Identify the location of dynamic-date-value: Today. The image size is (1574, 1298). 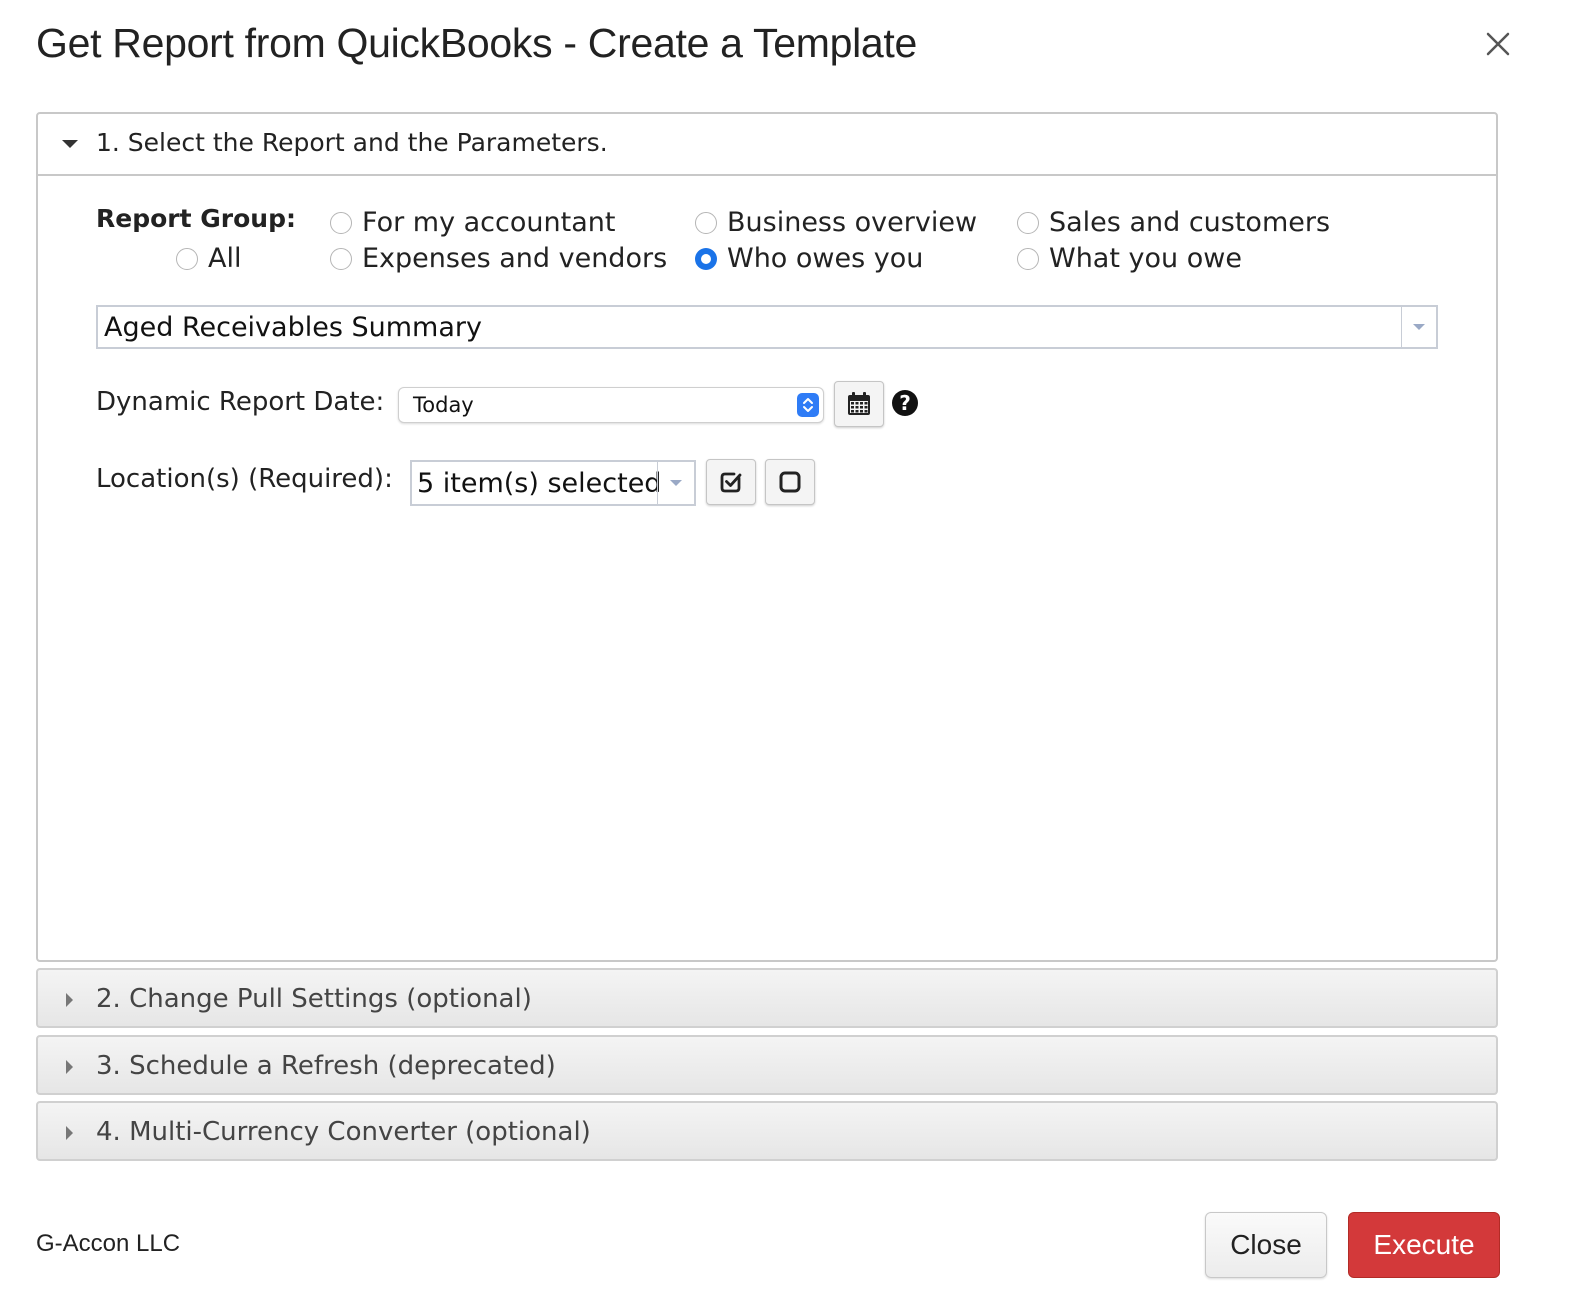
(443, 405).